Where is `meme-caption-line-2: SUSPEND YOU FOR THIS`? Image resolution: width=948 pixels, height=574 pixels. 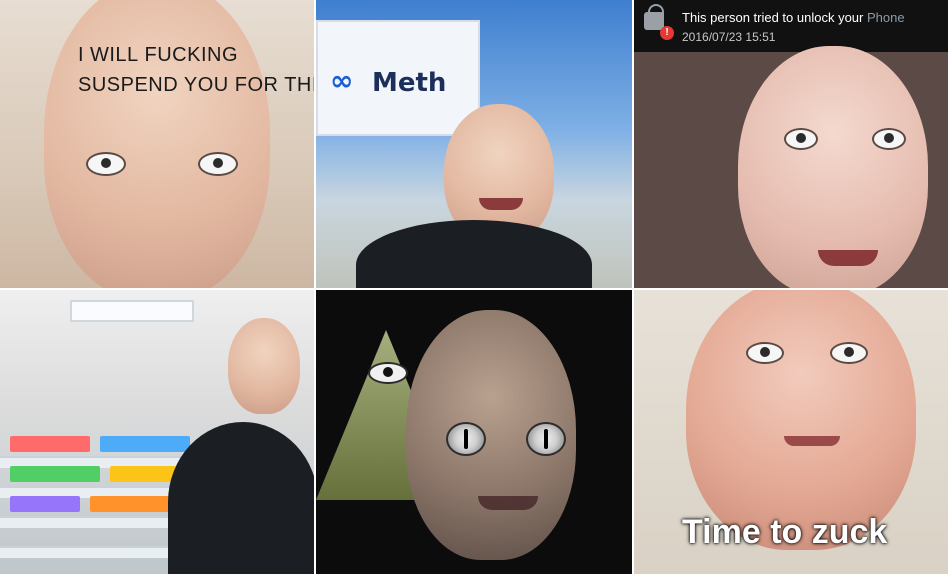
meme-caption-line-2: SUSPEND YOU FOR THIS is located at coordinates (196, 85).